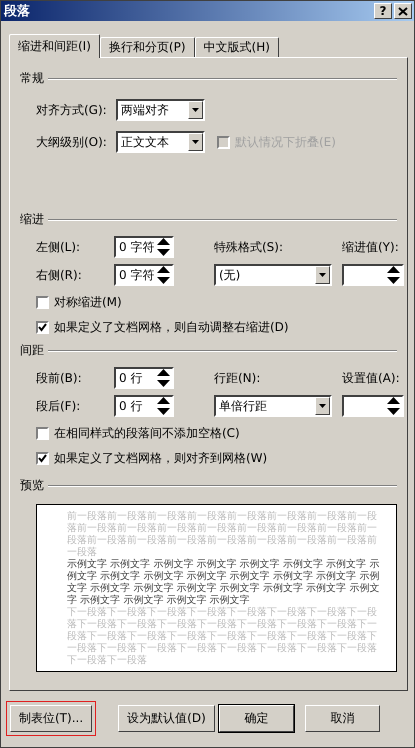 This screenshot has height=748, width=415. I want to click on checkbox-label: 如果定义了文档网格，则对齐到网格(W), so click(161, 458).